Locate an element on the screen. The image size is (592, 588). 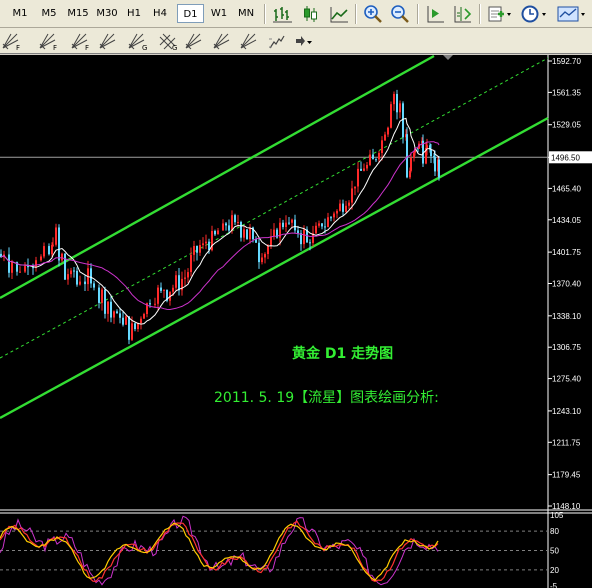
candlestick-icon is located at coordinates (311, 14).